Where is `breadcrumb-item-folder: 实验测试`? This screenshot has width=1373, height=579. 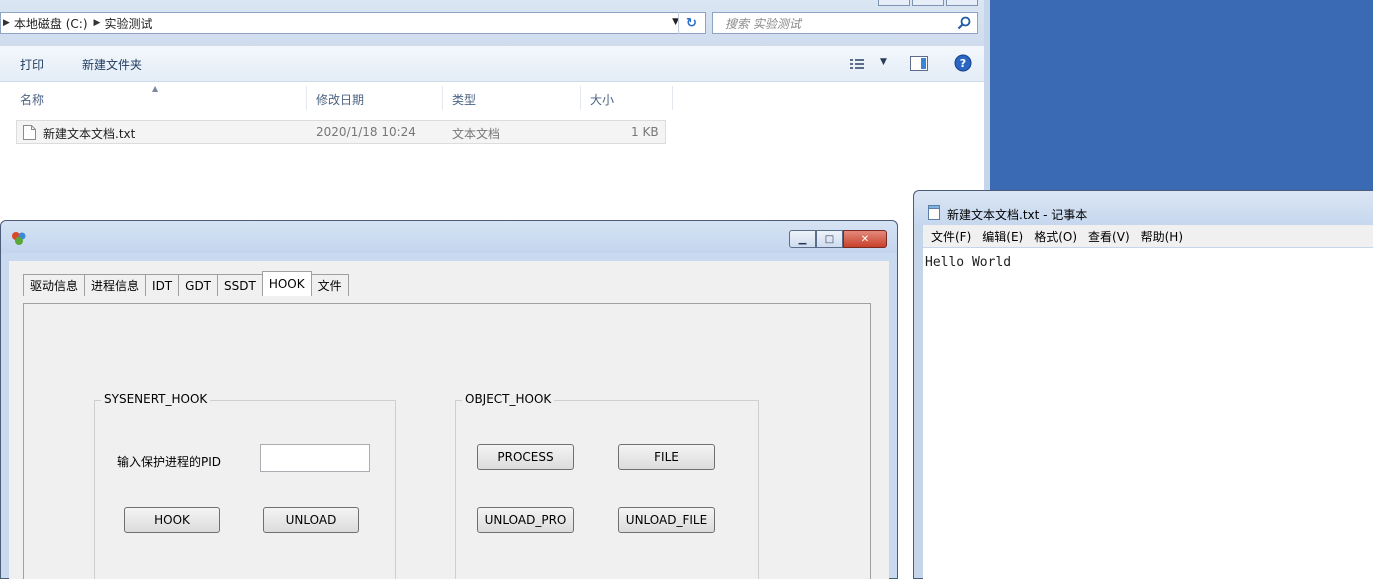 breadcrumb-item-folder: 实验测试 is located at coordinates (128, 23).